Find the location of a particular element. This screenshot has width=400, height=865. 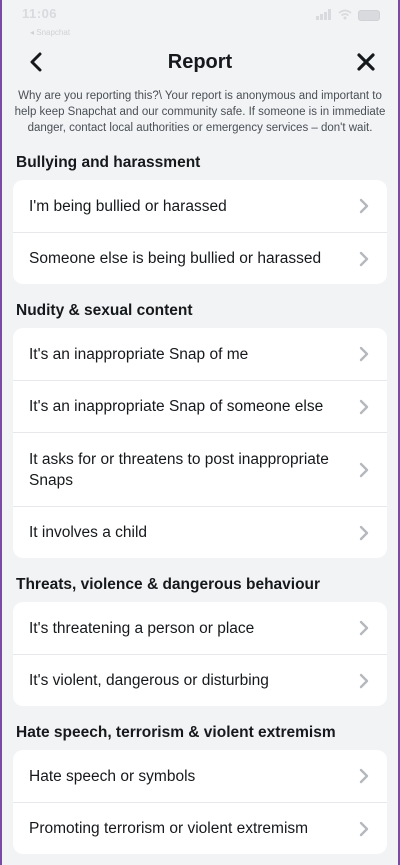

report-option-label: Promoting terrorism or violent extremism is located at coordinates (169, 828).